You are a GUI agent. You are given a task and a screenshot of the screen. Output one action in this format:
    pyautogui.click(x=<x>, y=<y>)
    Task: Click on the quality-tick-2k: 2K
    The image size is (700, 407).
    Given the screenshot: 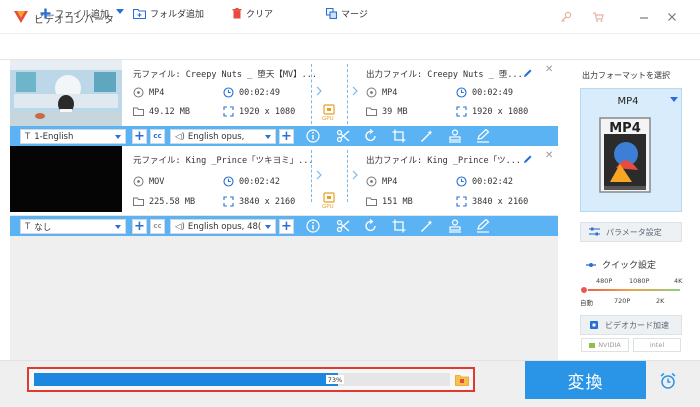 What is the action you would take?
    pyautogui.click(x=660, y=301)
    